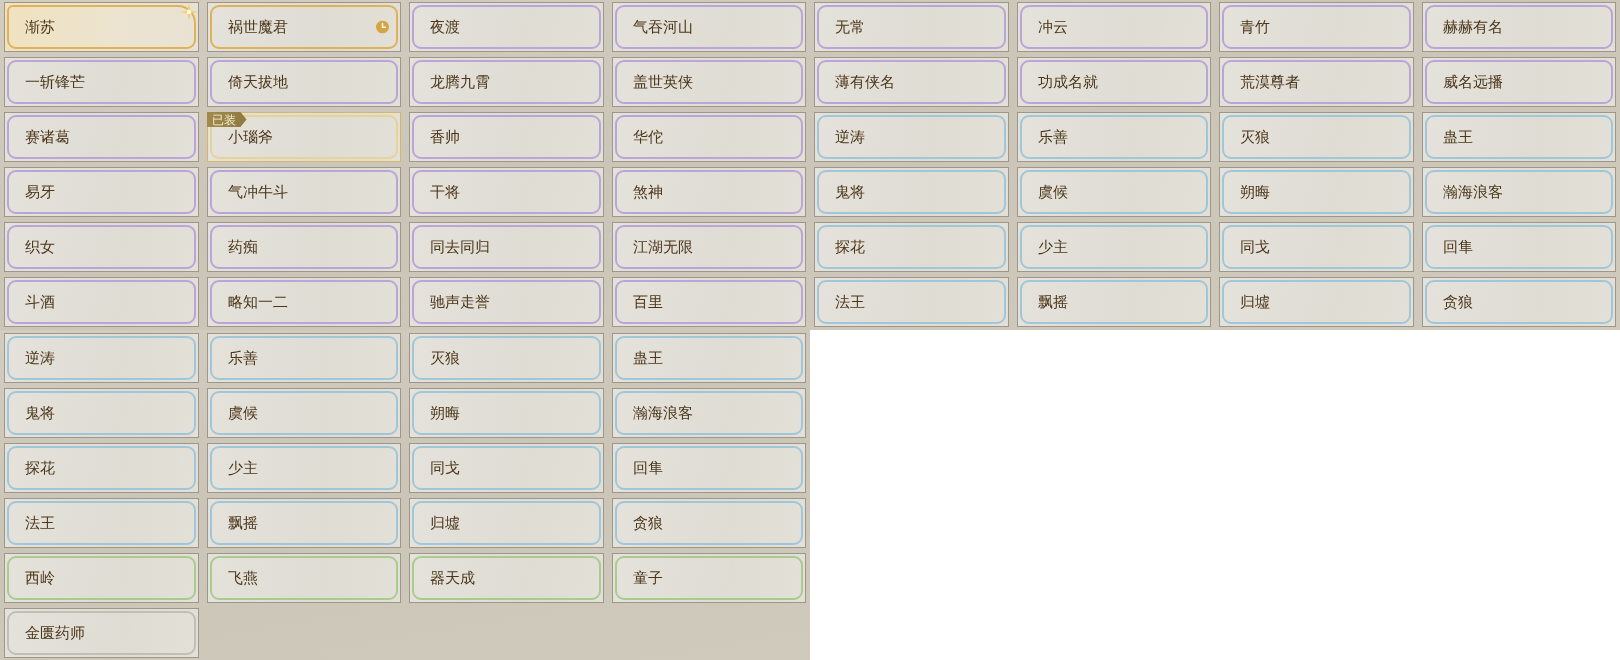 Image resolution: width=1620 pixels, height=660 pixels. Describe the element at coordinates (708, 137) in the screenshot. I see `title-tile: 华佗` at that location.